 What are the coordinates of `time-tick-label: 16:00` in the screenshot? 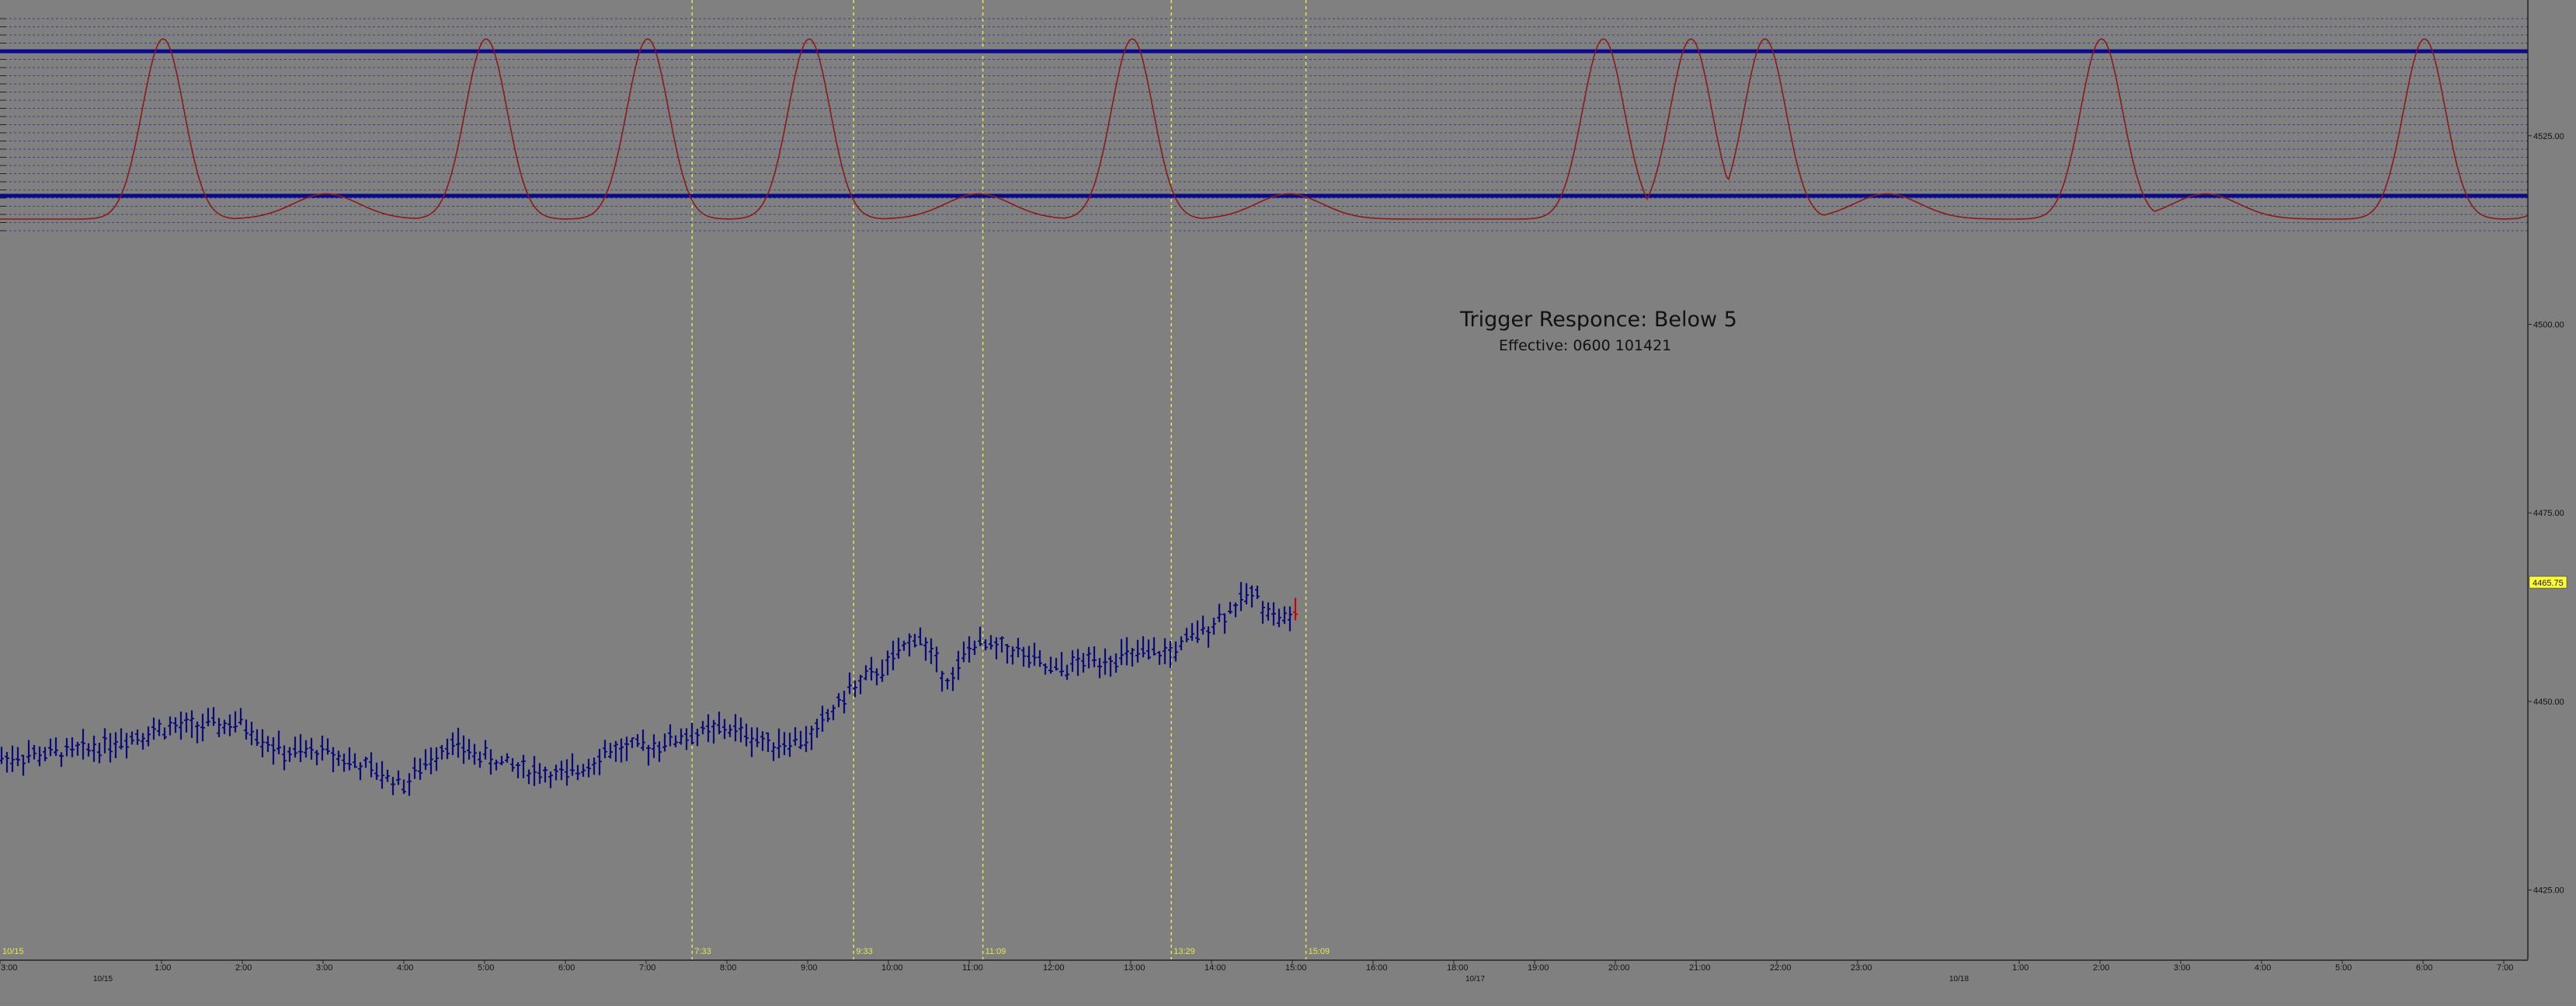 It's located at (1377, 968).